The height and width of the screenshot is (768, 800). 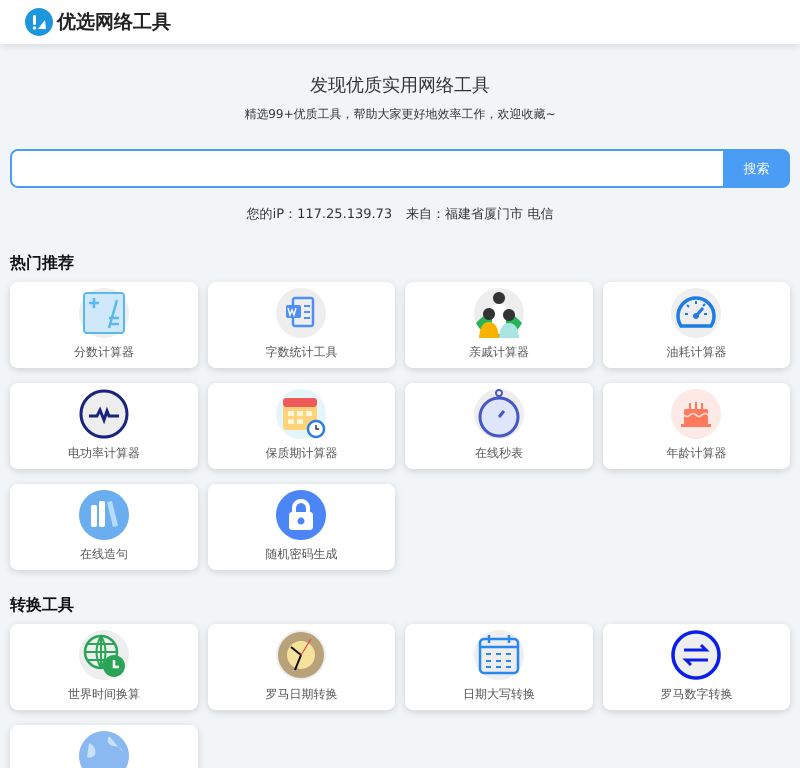 What do you see at coordinates (366, 168) in the screenshot?
I see `search-field` at bounding box center [366, 168].